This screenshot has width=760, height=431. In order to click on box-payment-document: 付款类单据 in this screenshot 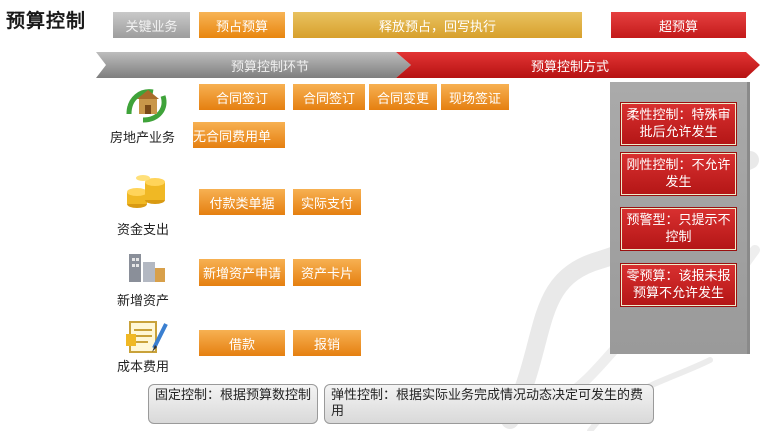, I will do `click(242, 202)`.